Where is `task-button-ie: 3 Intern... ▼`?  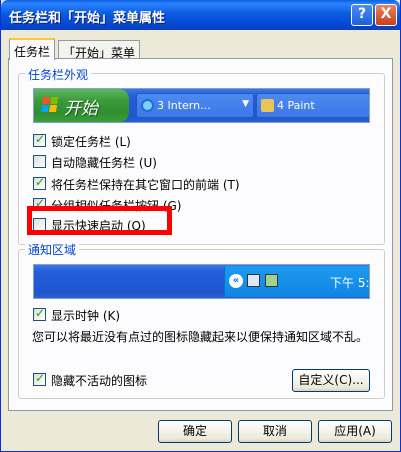
task-button-ie: 3 Intern... ▼ is located at coordinates (195, 105).